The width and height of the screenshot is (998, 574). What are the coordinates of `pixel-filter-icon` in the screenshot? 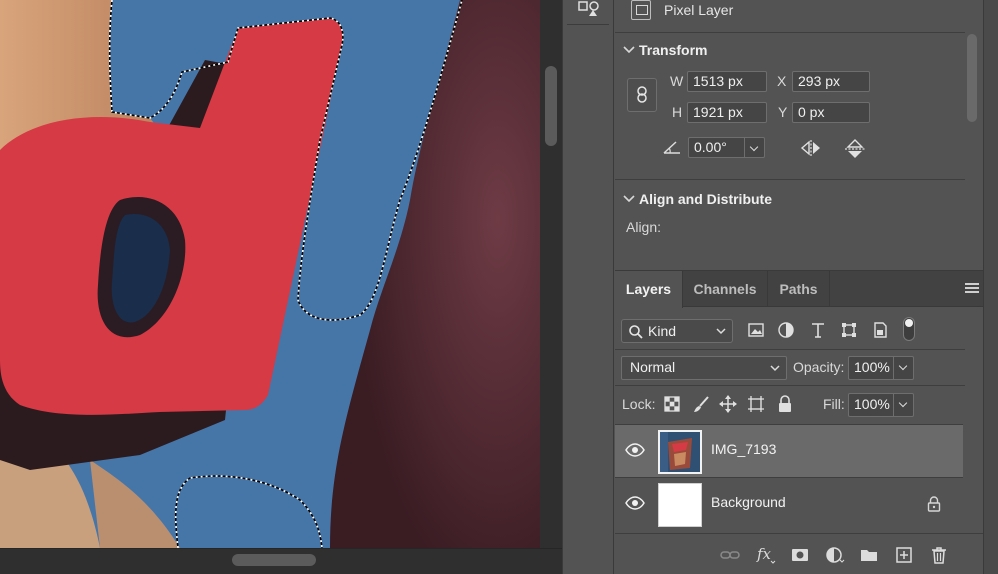 It's located at (756, 330).